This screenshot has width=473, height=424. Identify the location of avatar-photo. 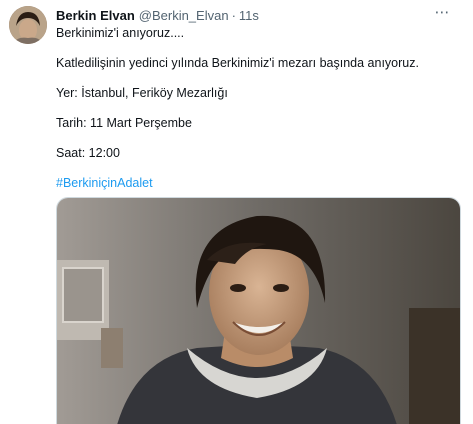
(28, 25).